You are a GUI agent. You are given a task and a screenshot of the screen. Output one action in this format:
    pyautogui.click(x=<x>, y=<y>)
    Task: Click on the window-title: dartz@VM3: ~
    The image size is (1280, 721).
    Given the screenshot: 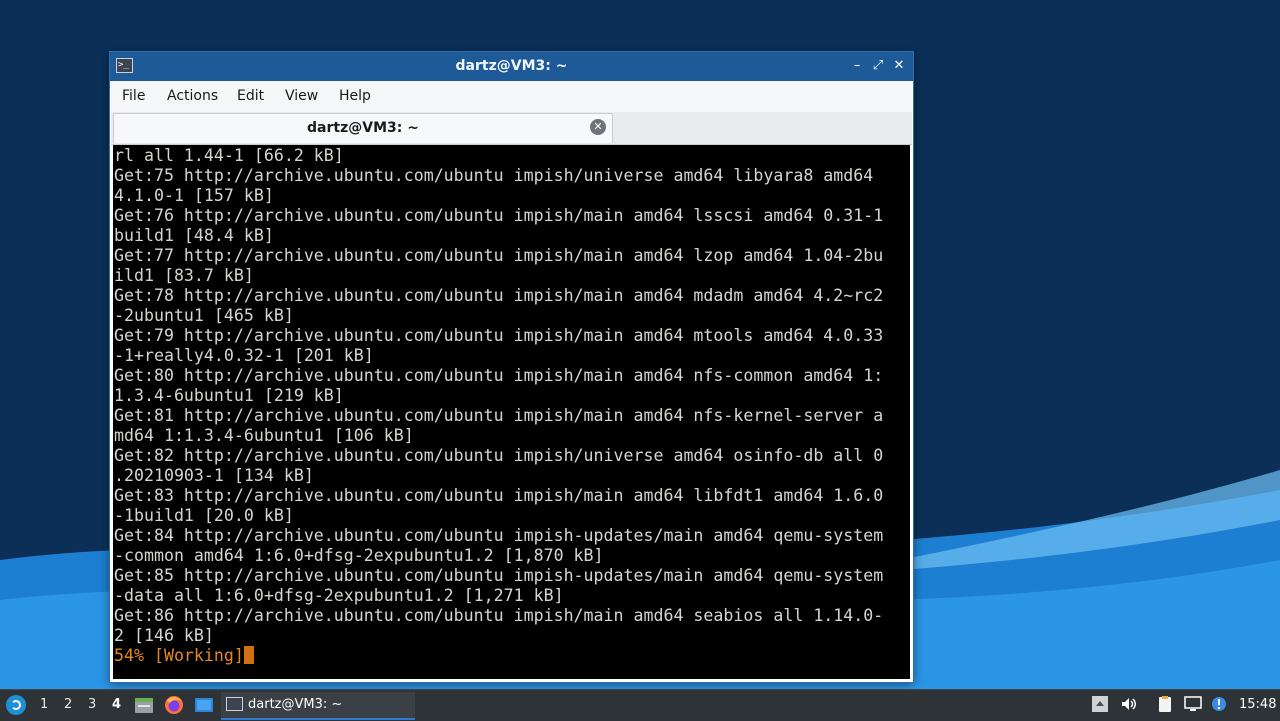 What is the action you would take?
    pyautogui.click(x=511, y=66)
    